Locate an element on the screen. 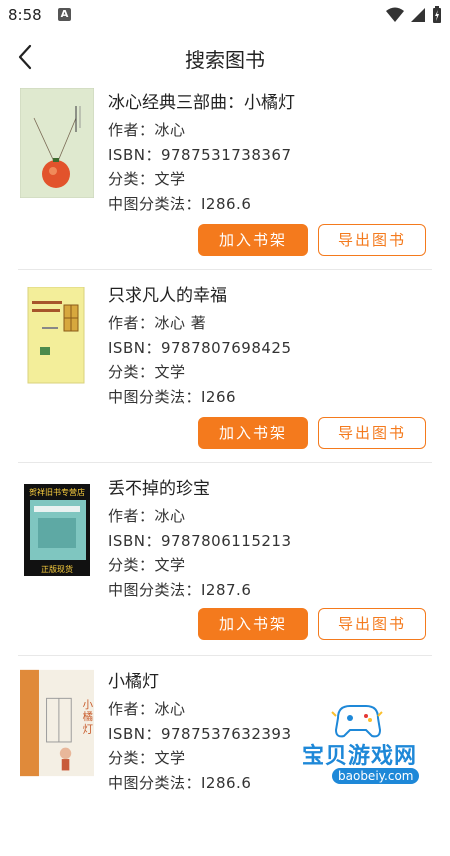  book-isbn: ISBN：9787531738367 is located at coordinates (200, 154).